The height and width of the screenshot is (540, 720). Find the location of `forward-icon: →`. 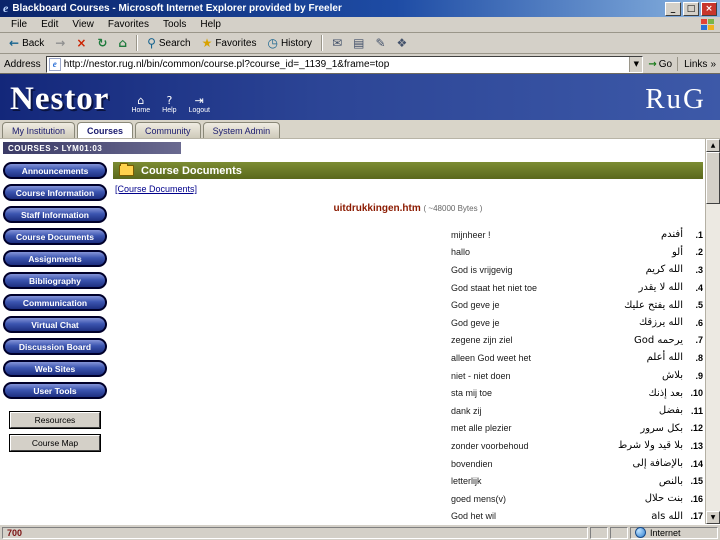

forward-icon: → is located at coordinates (60, 43).